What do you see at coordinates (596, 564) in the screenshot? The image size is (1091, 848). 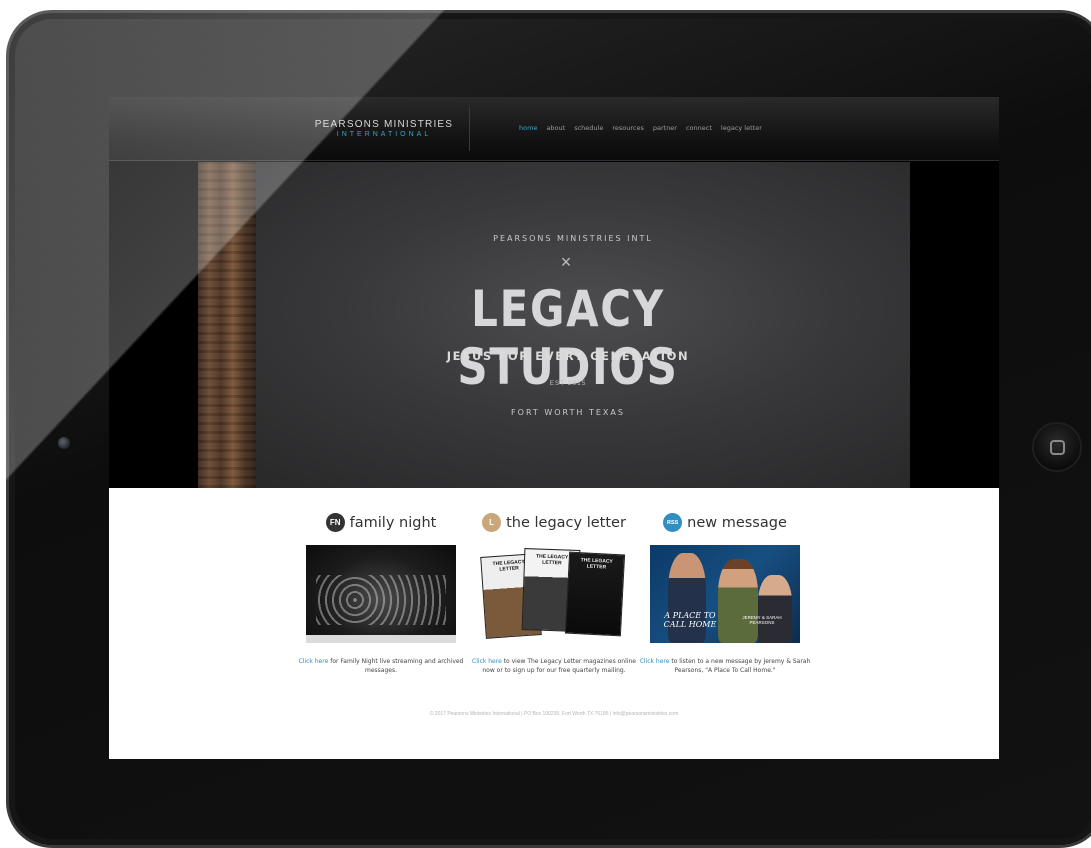 I see `magazine-title: THE LEGACY LETTER` at bounding box center [596, 564].